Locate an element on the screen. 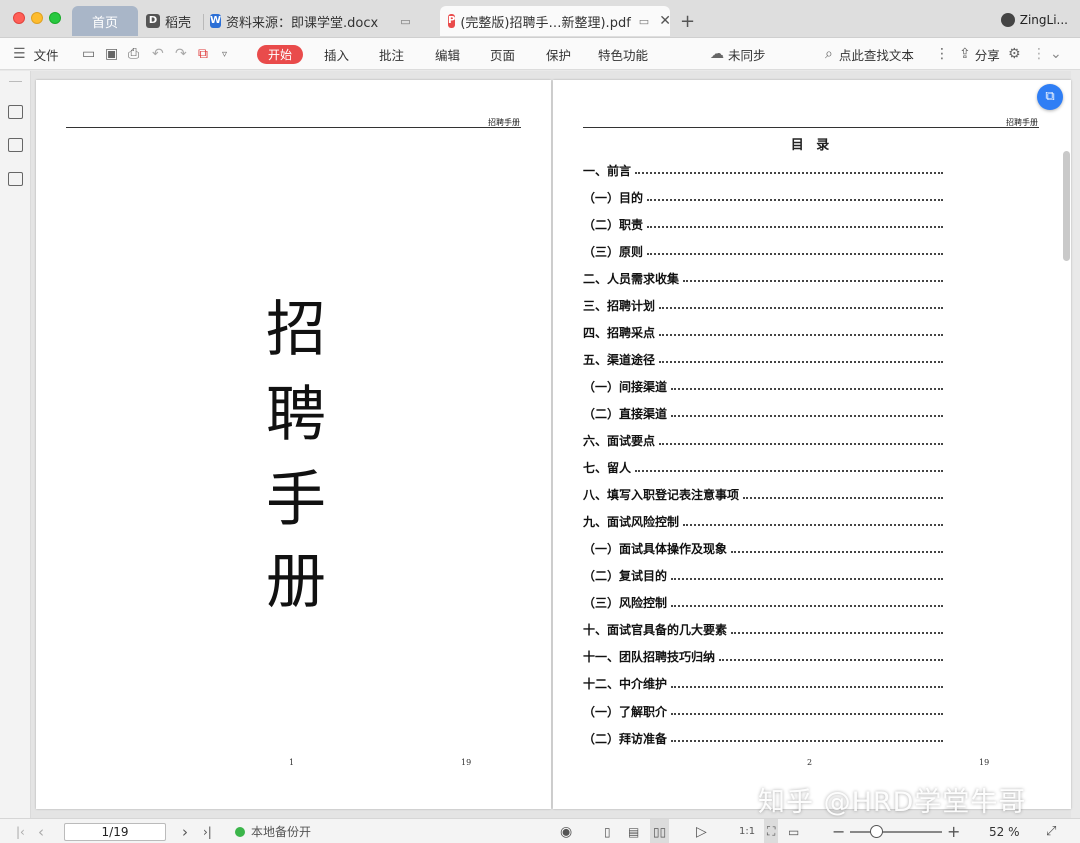 The height and width of the screenshot is (843, 1080). toc-entry: 一、前言 is located at coordinates (763, 170).